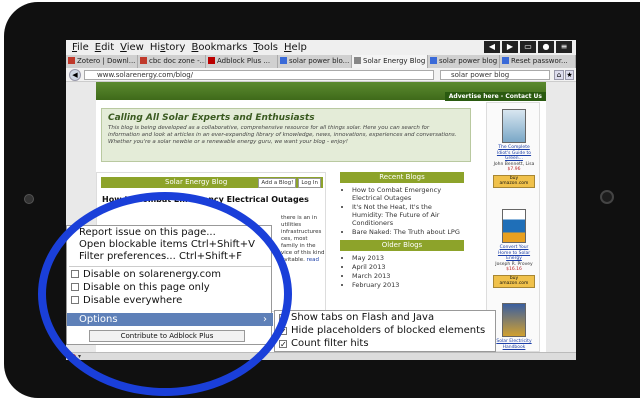 This screenshot has width=640, height=400. I want to click on menu-edit: Edit, so click(104, 47).